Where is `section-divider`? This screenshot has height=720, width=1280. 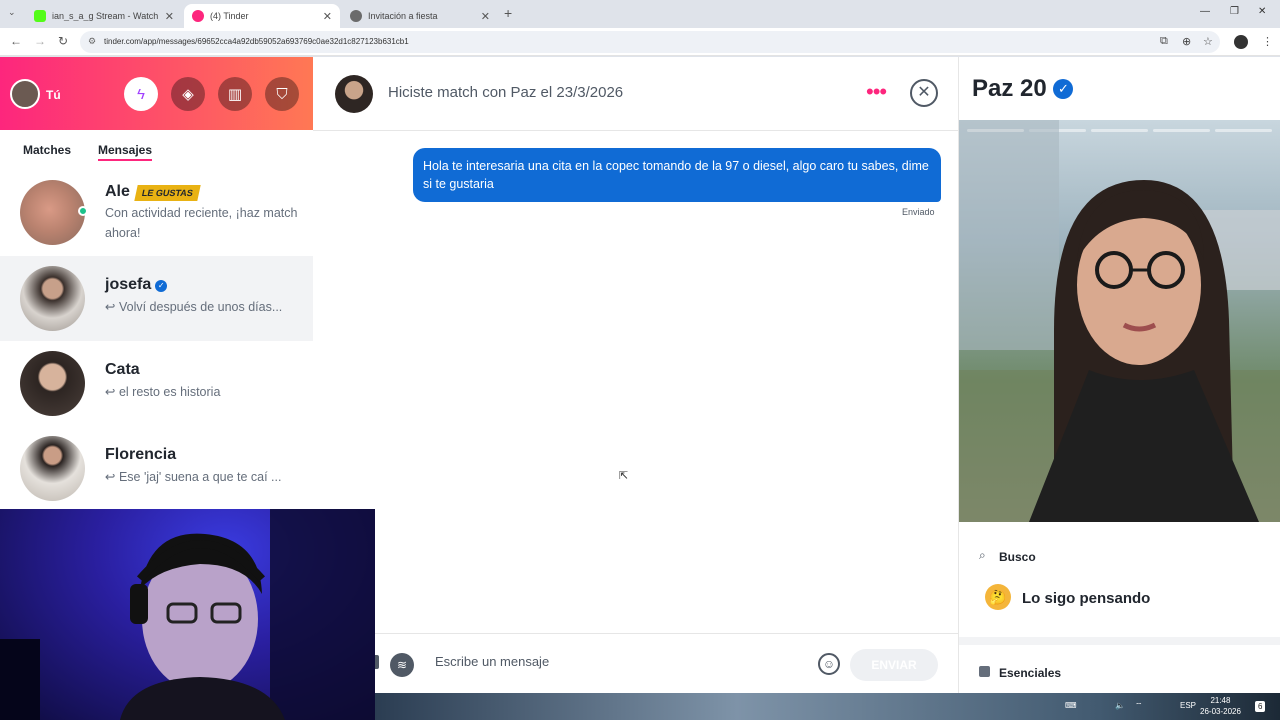 section-divider is located at coordinates (1119, 641).